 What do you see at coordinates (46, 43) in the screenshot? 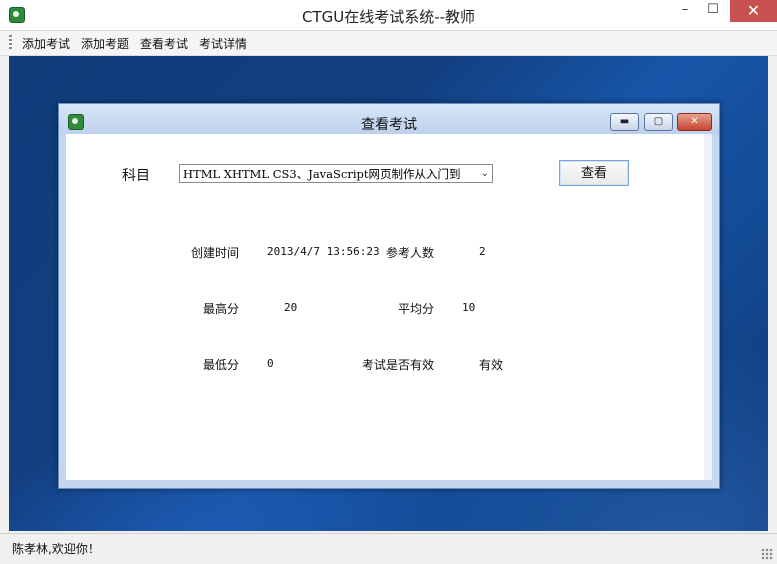
I see `menu-add-exam: 添加考试` at bounding box center [46, 43].